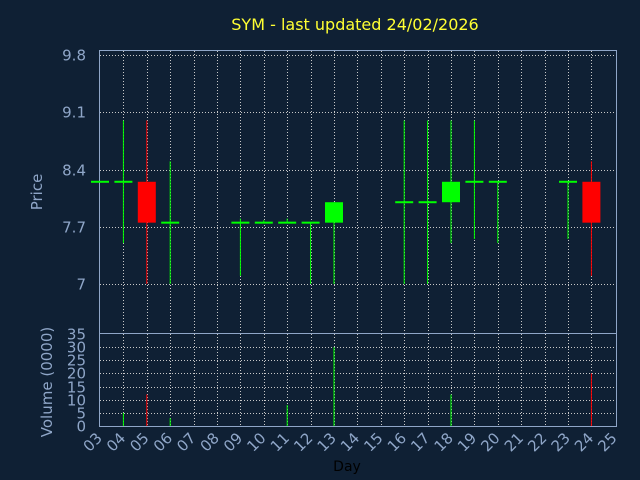 This screenshot has width=640, height=480. Describe the element at coordinates (233, 442) in the screenshot. I see `x-tick-label: 09` at that location.